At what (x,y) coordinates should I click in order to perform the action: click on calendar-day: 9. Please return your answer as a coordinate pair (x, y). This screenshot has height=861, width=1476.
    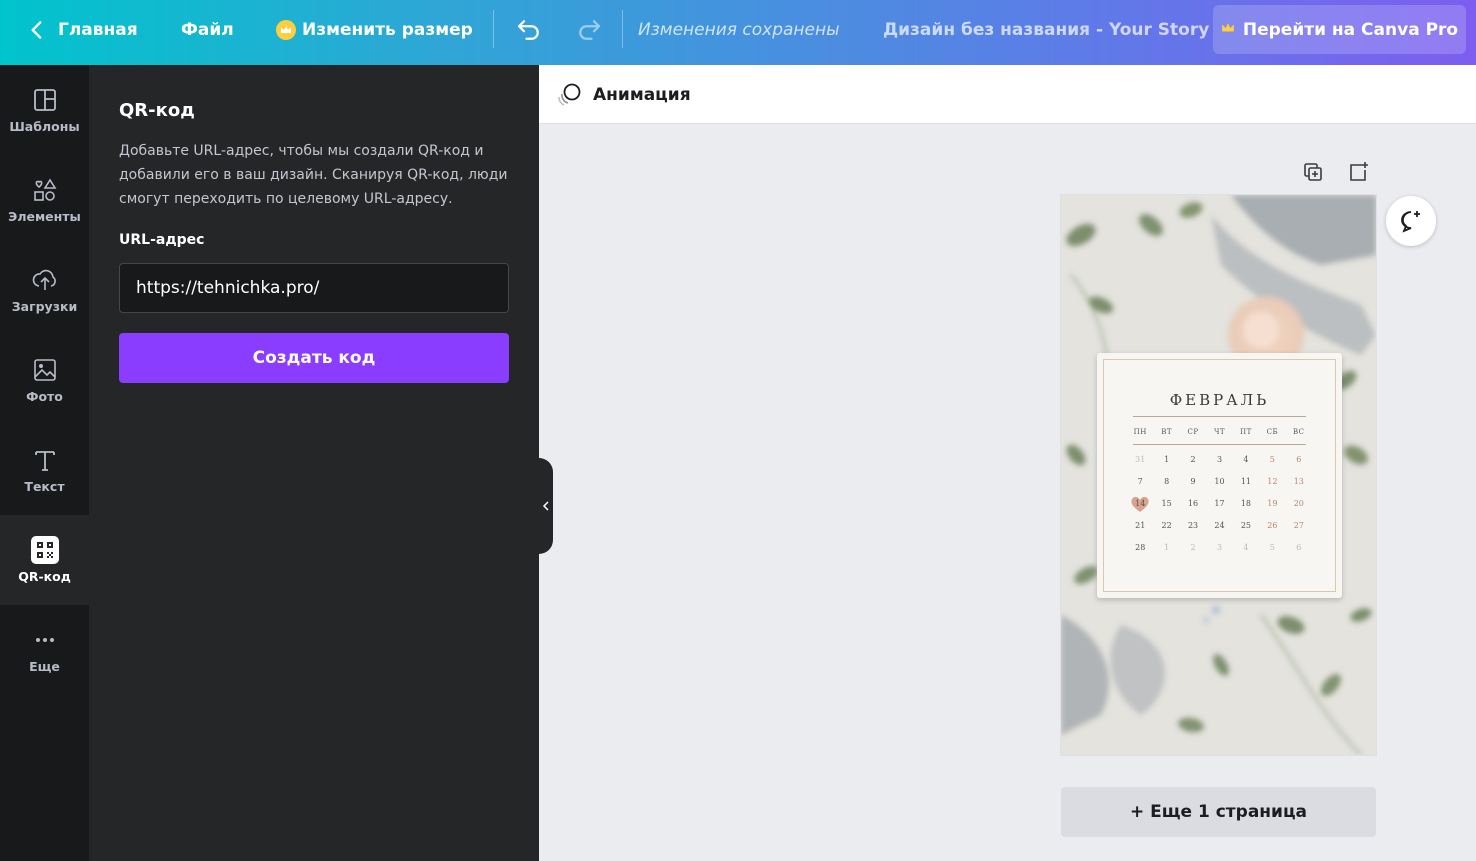
    Looking at the image, I should click on (1193, 481).